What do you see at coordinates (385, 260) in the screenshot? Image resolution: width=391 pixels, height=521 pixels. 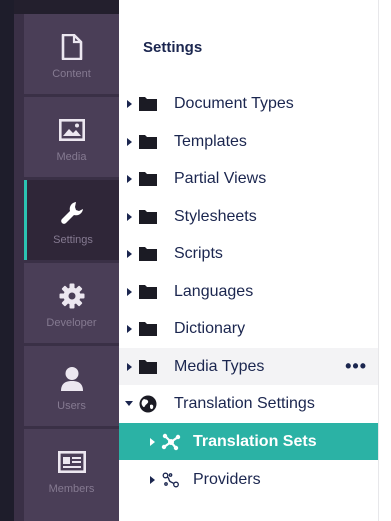 I see `editor-area` at bounding box center [385, 260].